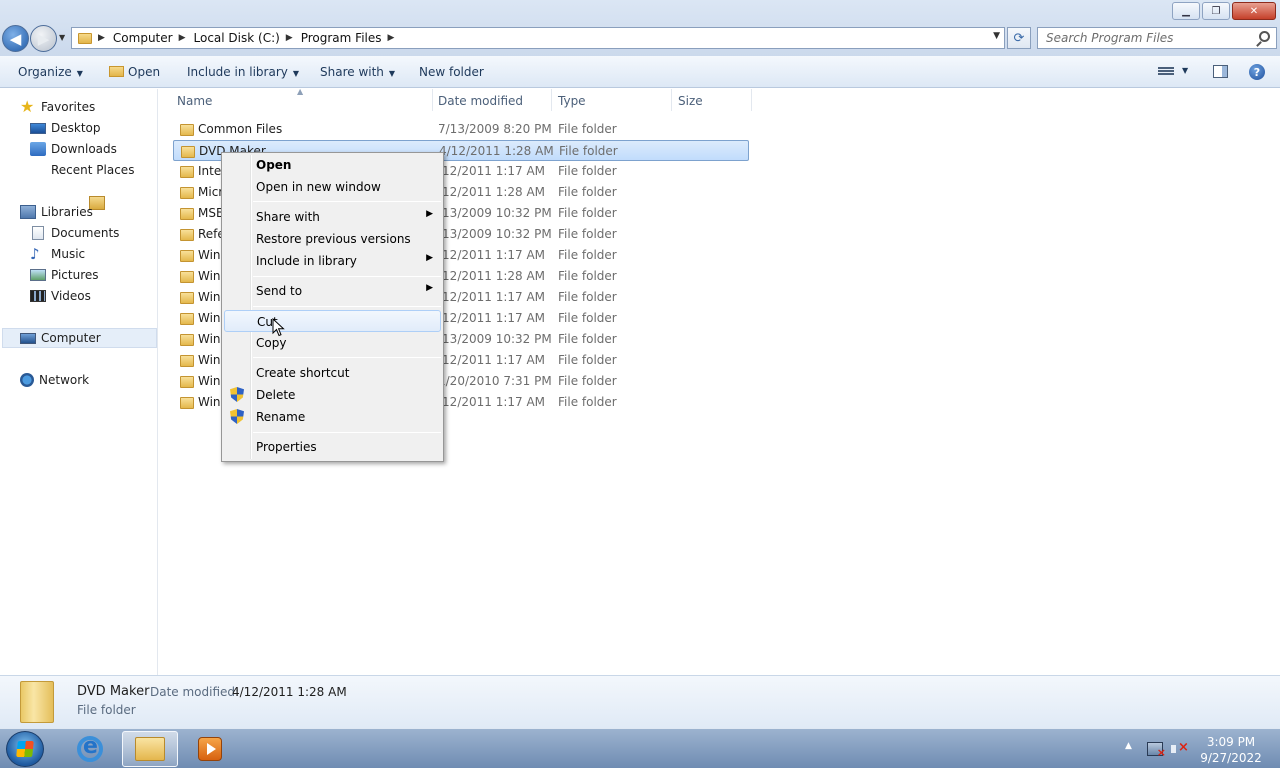 This screenshot has height=768, width=1280. Describe the element at coordinates (1186, 11) in the screenshot. I see `minimize-button: ▁` at that location.